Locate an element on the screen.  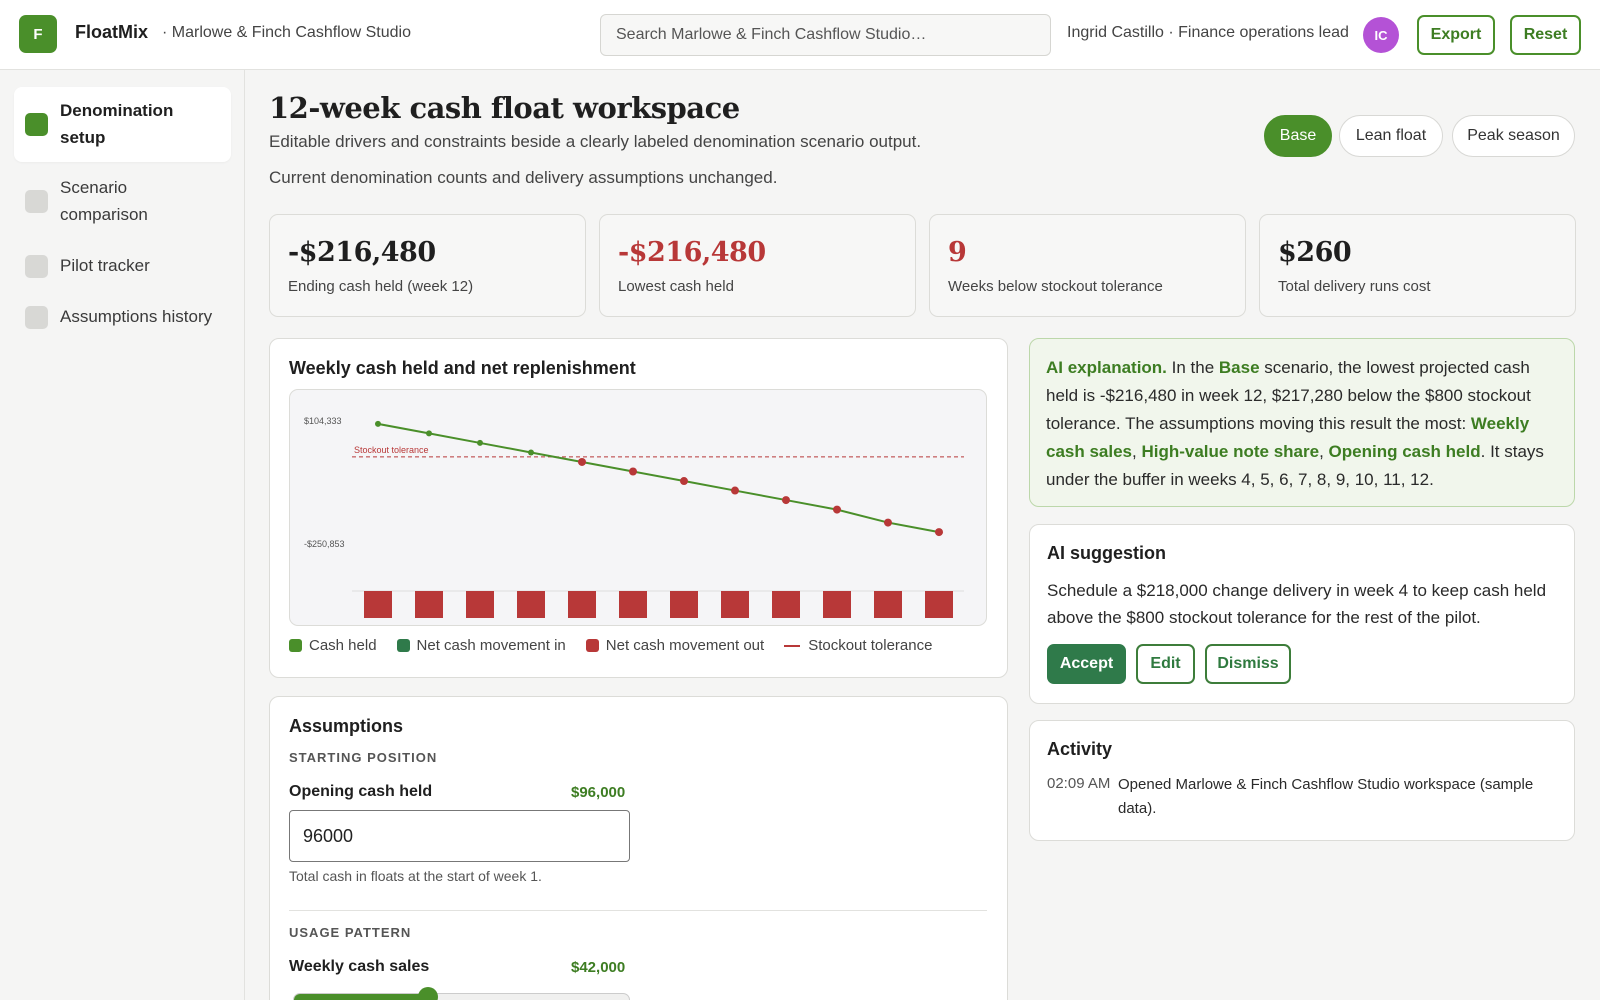
weekly-sales-slider is located at coordinates (461, 996).